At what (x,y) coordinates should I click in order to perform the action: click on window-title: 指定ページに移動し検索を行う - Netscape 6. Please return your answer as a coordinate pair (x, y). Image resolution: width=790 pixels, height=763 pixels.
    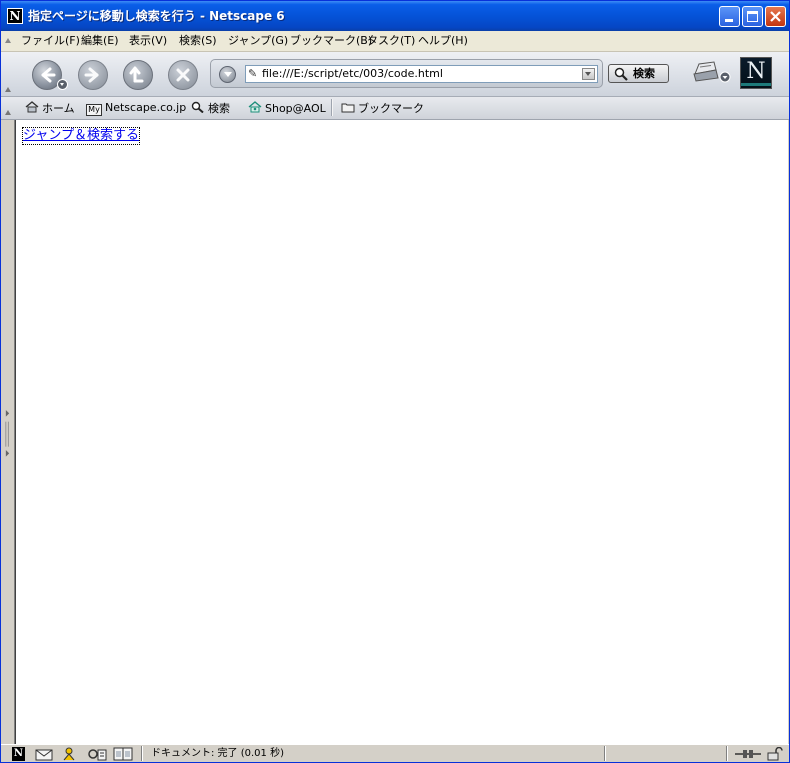
    Looking at the image, I should click on (156, 16).